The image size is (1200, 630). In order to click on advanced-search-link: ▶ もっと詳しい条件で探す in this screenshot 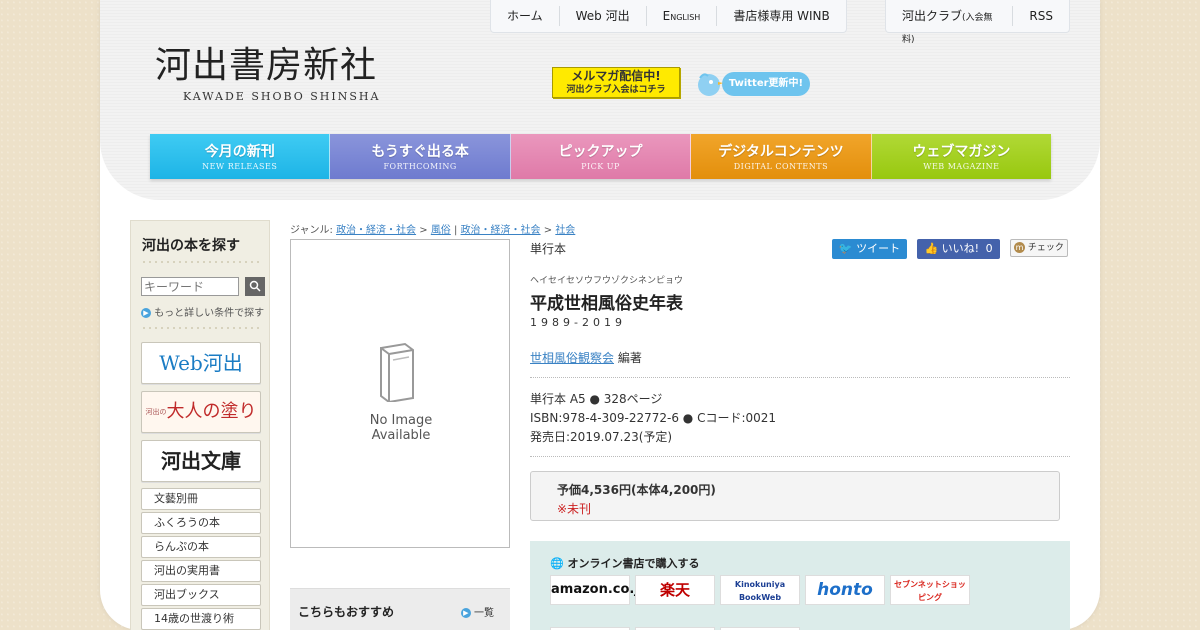, I will do `click(202, 311)`.